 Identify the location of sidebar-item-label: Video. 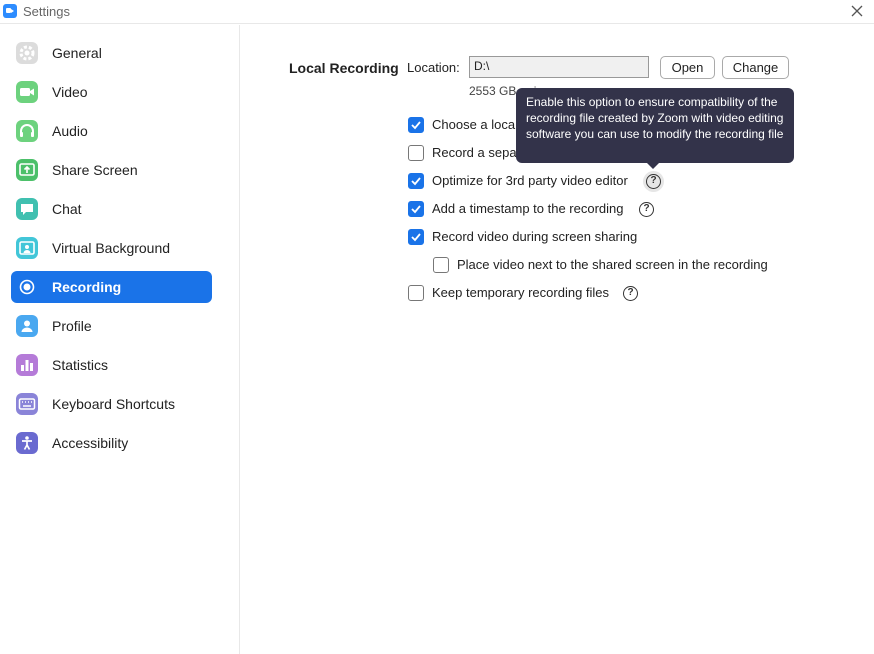
(70, 92).